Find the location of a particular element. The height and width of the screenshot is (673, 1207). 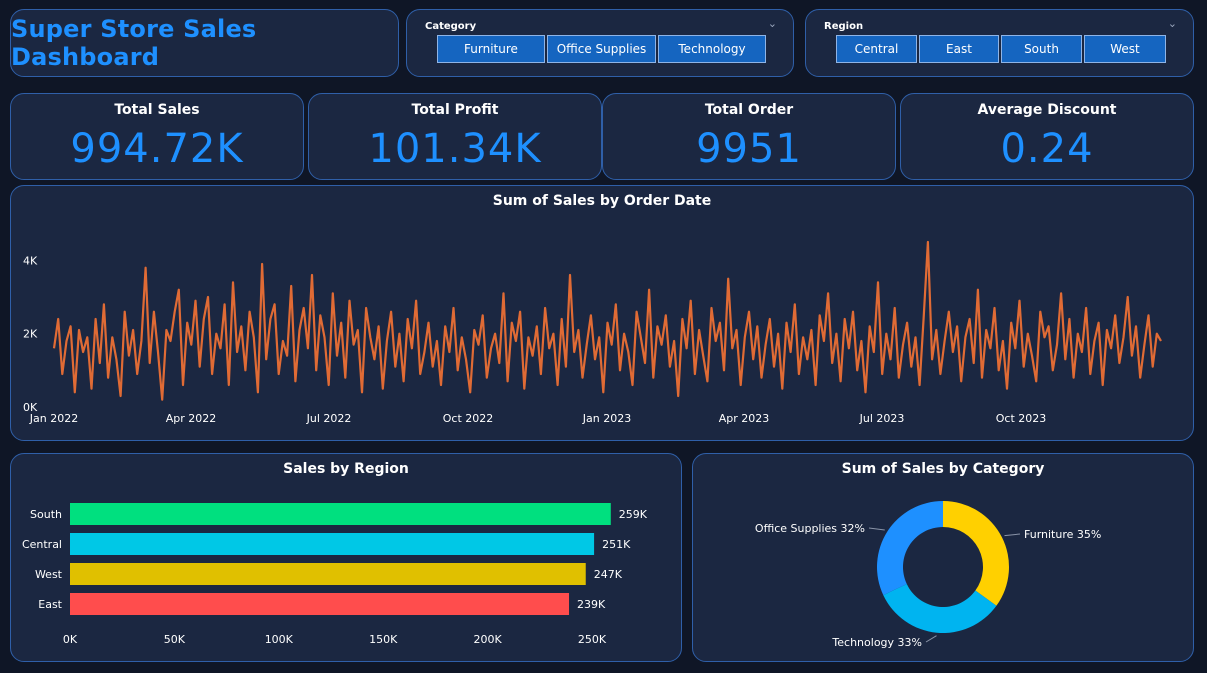

kpi-value: 9951 is located at coordinates (749, 149).